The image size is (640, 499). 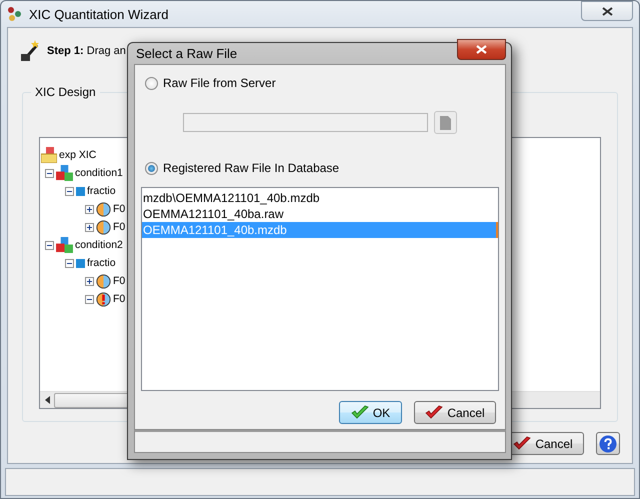 I want to click on scroll-left-icon, so click(x=47, y=400).